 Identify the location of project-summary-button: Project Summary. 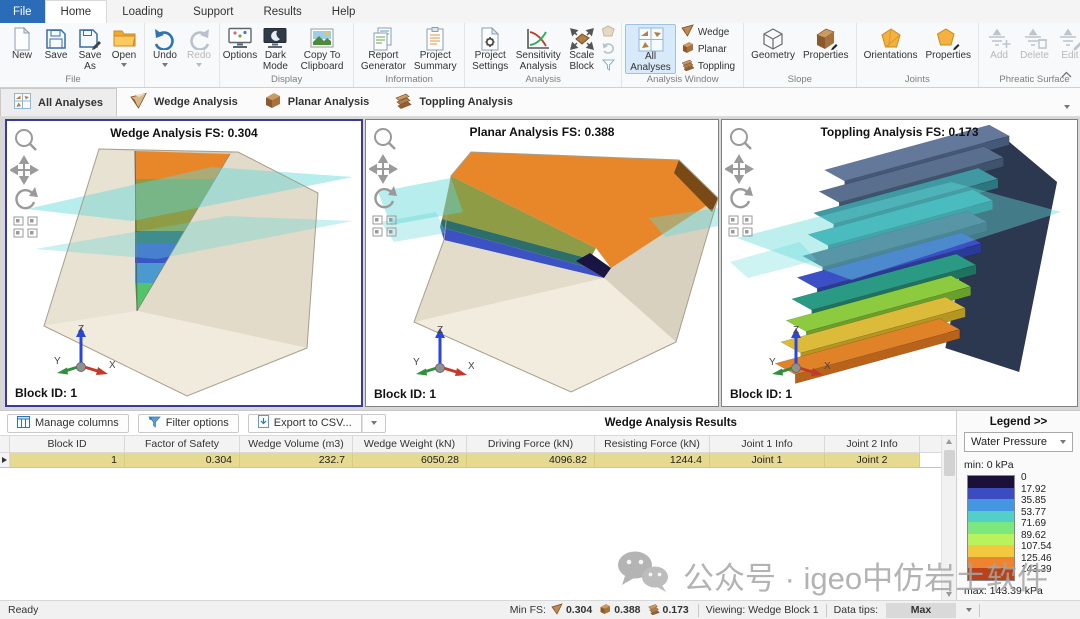
(436, 49).